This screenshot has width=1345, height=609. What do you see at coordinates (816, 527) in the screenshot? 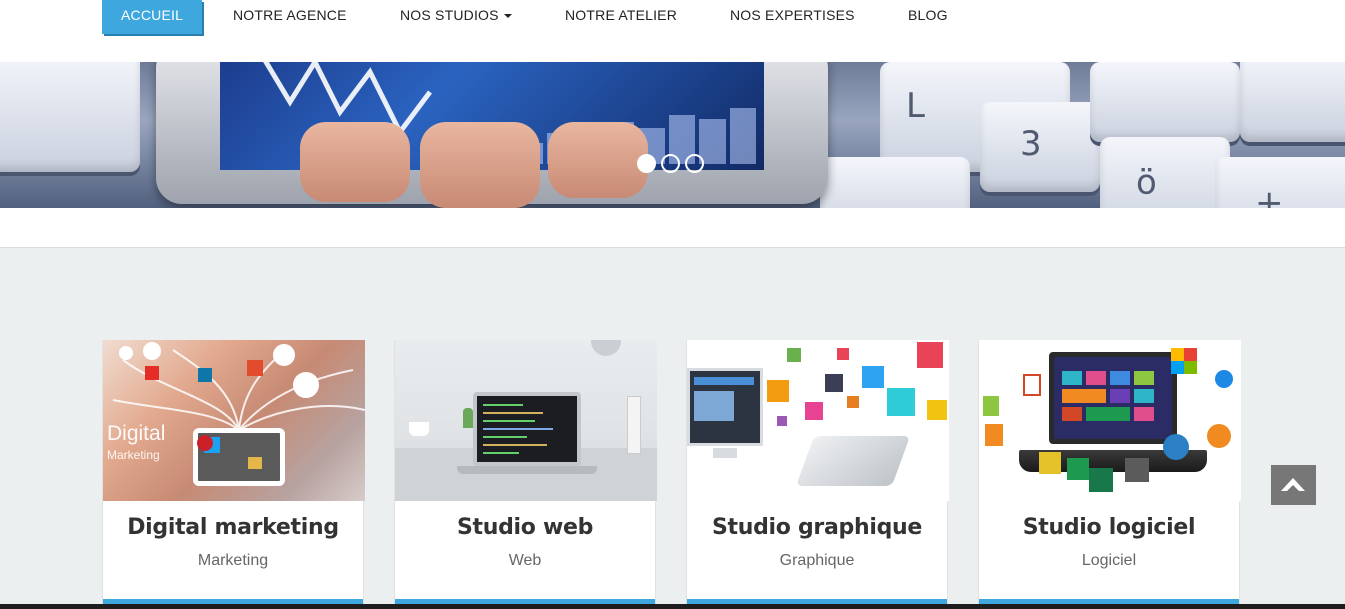
I see `card-title: Studio graphique` at bounding box center [816, 527].